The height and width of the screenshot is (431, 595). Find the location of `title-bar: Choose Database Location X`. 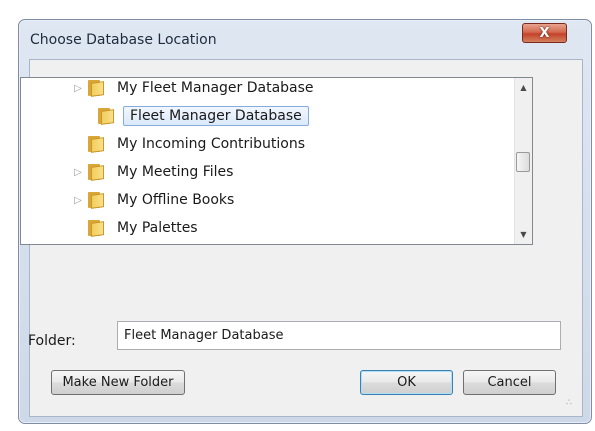

title-bar: Choose Database Location X is located at coordinates (305, 39).